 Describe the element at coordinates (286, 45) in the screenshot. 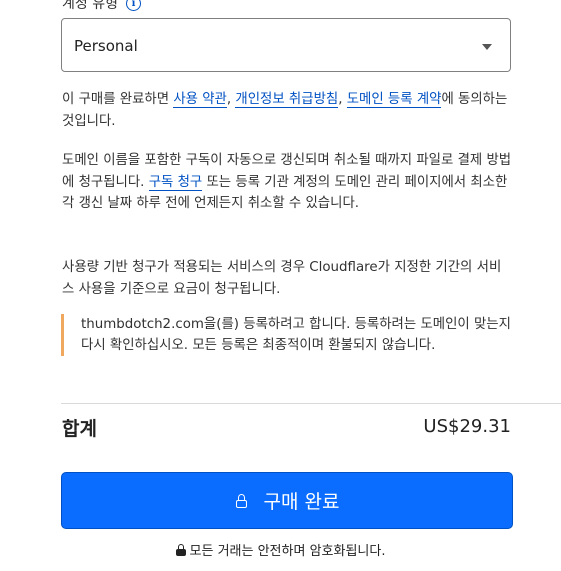

I see `account-type-select: Personal` at that location.